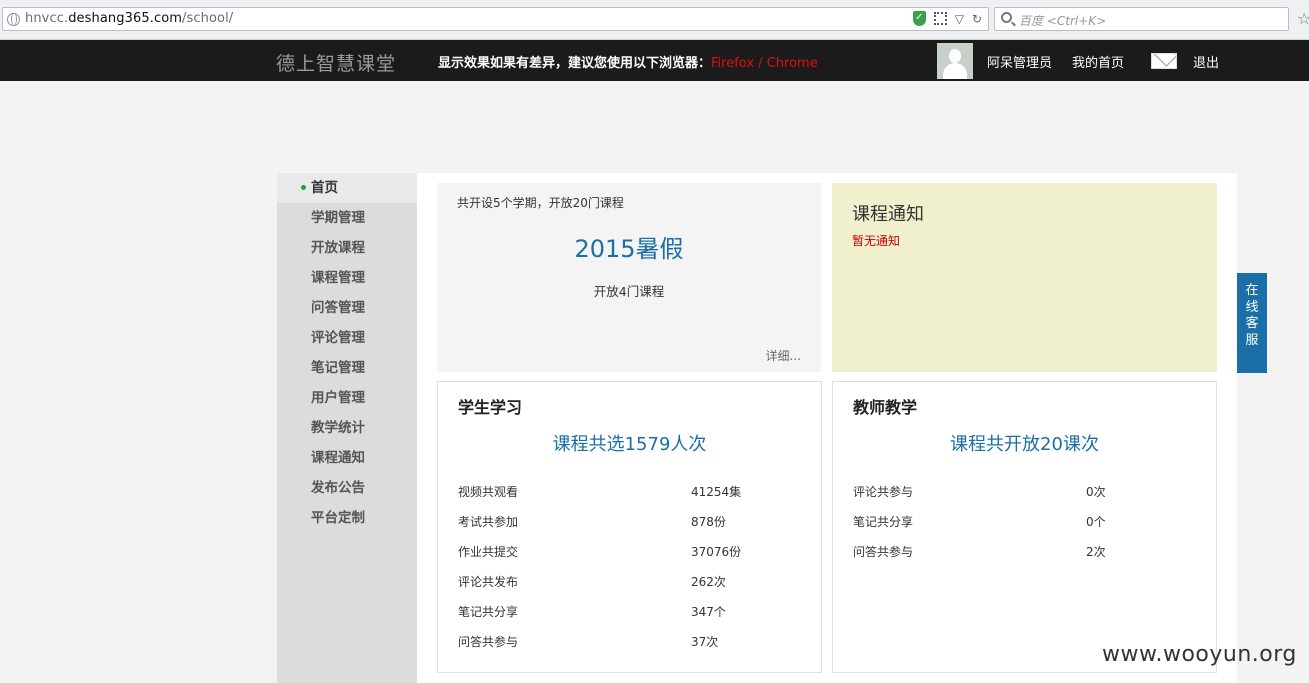 Image resolution: width=1309 pixels, height=683 pixels. What do you see at coordinates (732, 63) in the screenshot?
I see `firefox-link: Firefox` at bounding box center [732, 63].